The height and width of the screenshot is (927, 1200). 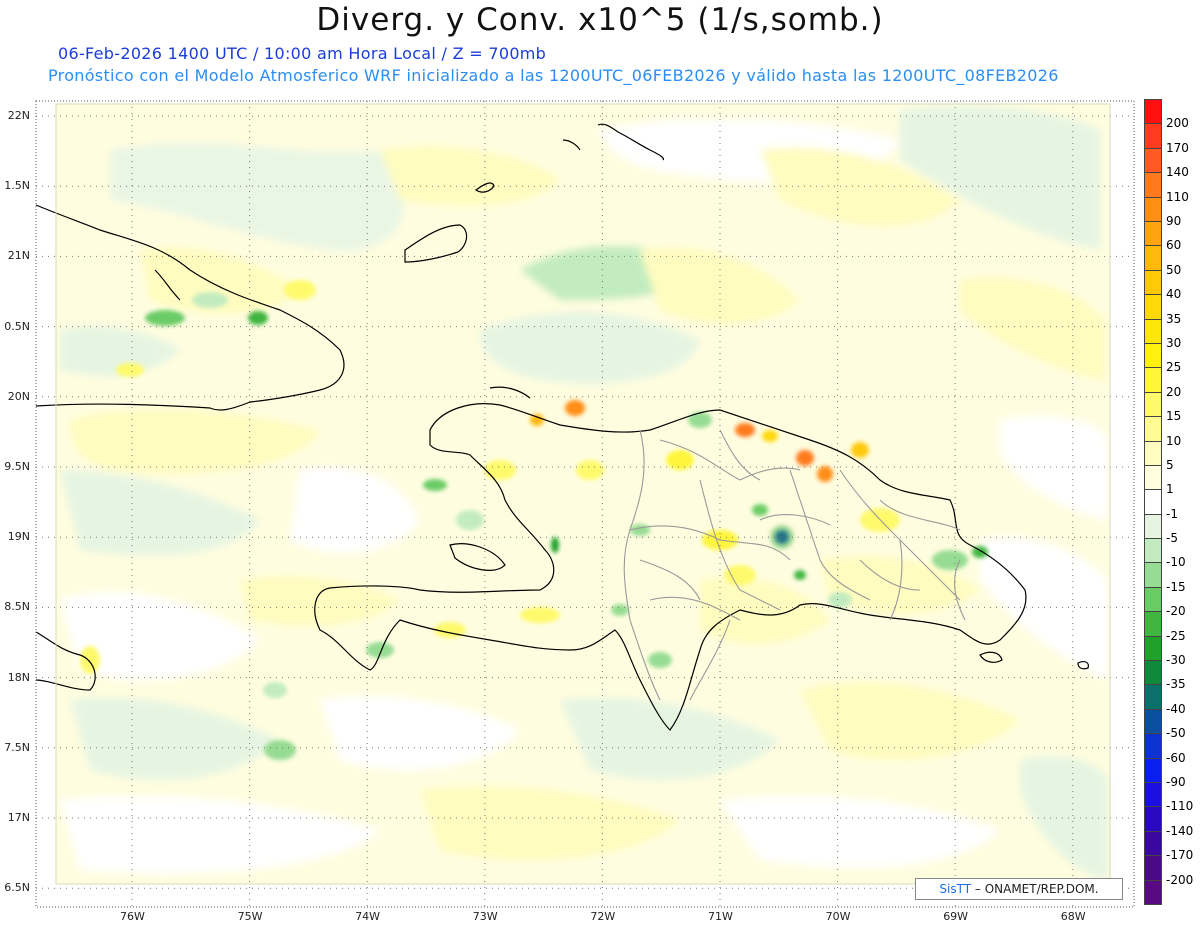 What do you see at coordinates (1174, 294) in the screenshot?
I see `color-scale-label: 40` at bounding box center [1174, 294].